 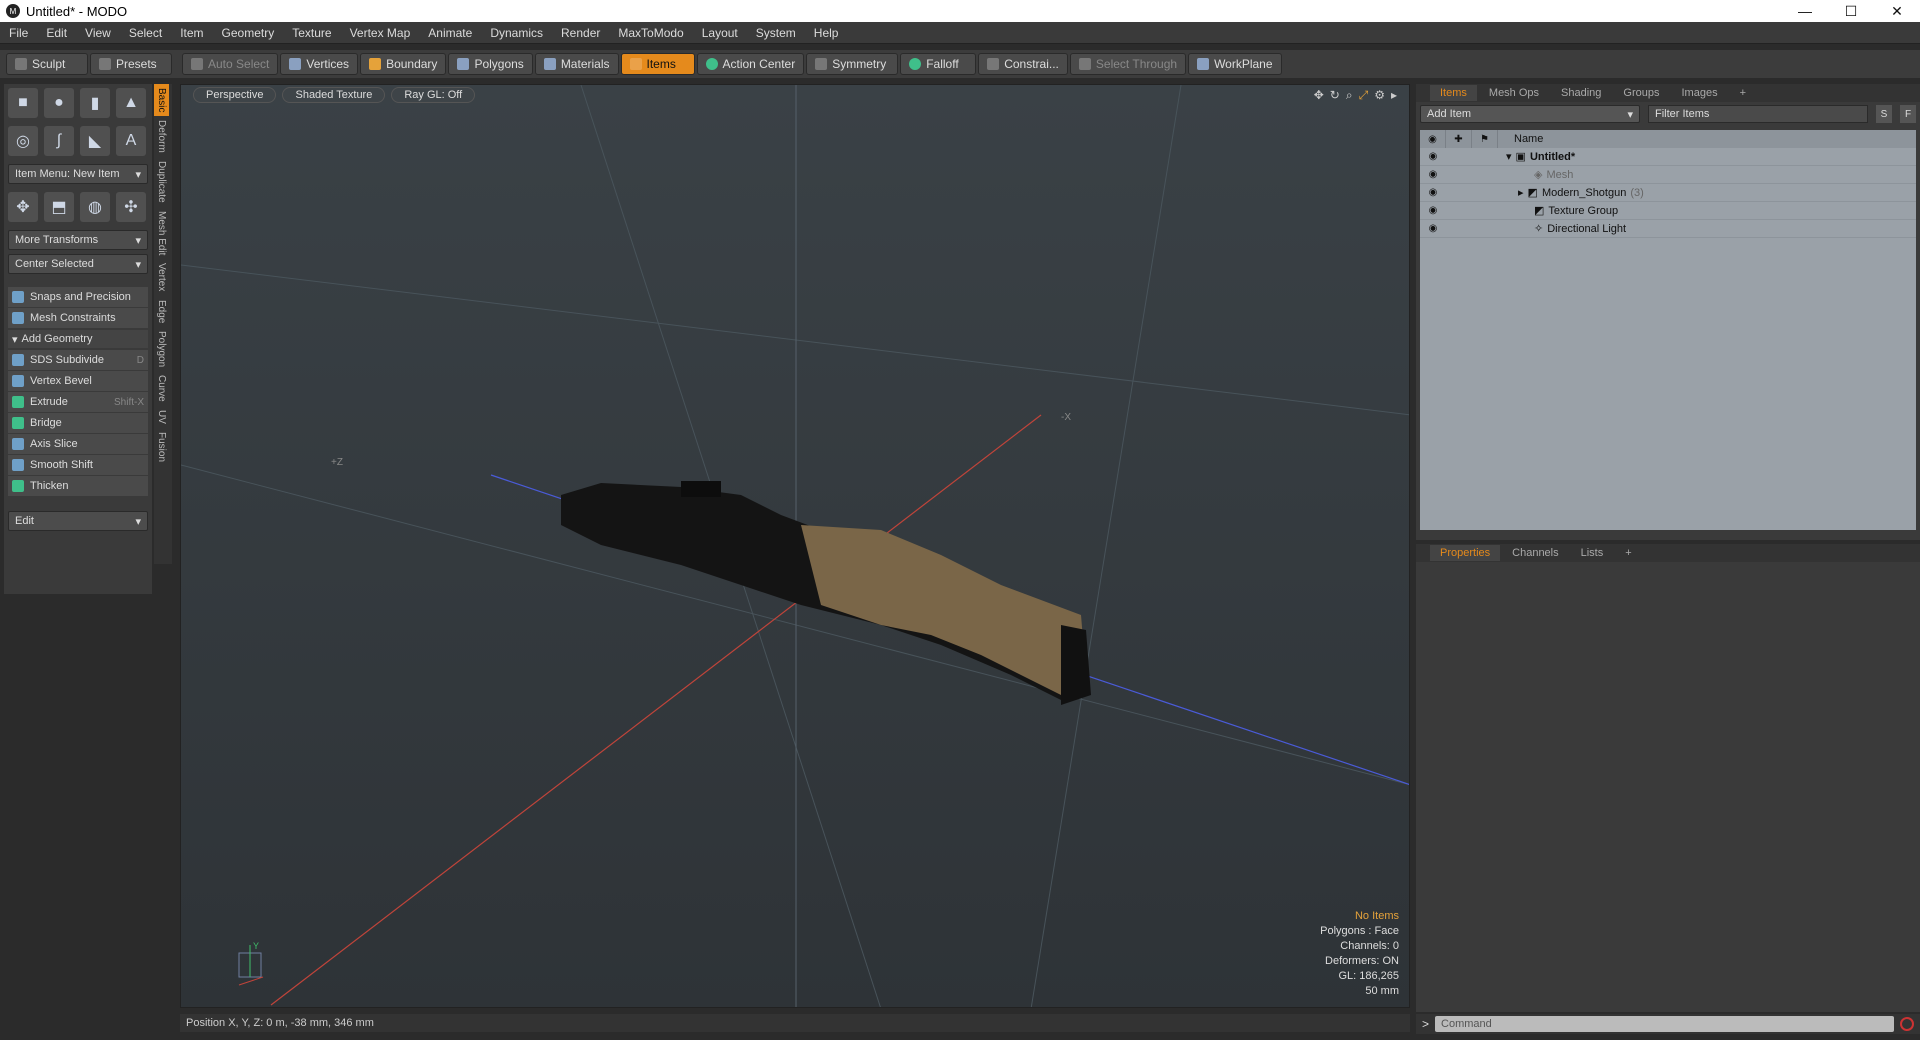 What do you see at coordinates (1884, 114) in the screenshot?
I see `filter-s-button: S` at bounding box center [1884, 114].